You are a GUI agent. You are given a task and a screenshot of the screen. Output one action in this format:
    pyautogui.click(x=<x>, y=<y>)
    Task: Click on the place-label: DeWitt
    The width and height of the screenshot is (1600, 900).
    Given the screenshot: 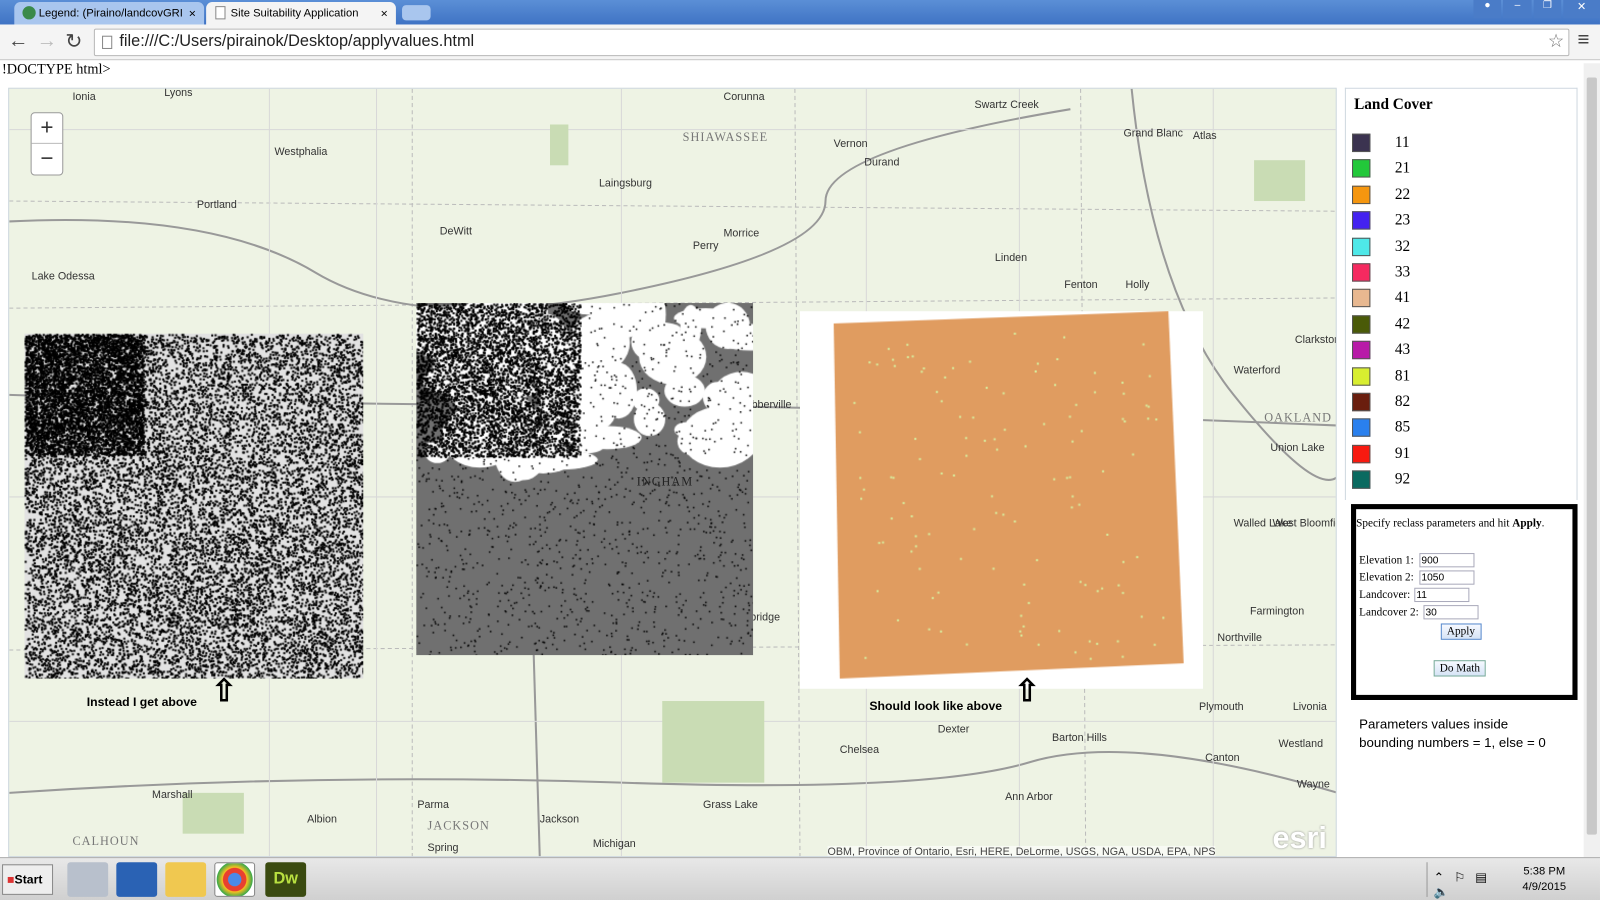 What is the action you would take?
    pyautogui.click(x=455, y=231)
    